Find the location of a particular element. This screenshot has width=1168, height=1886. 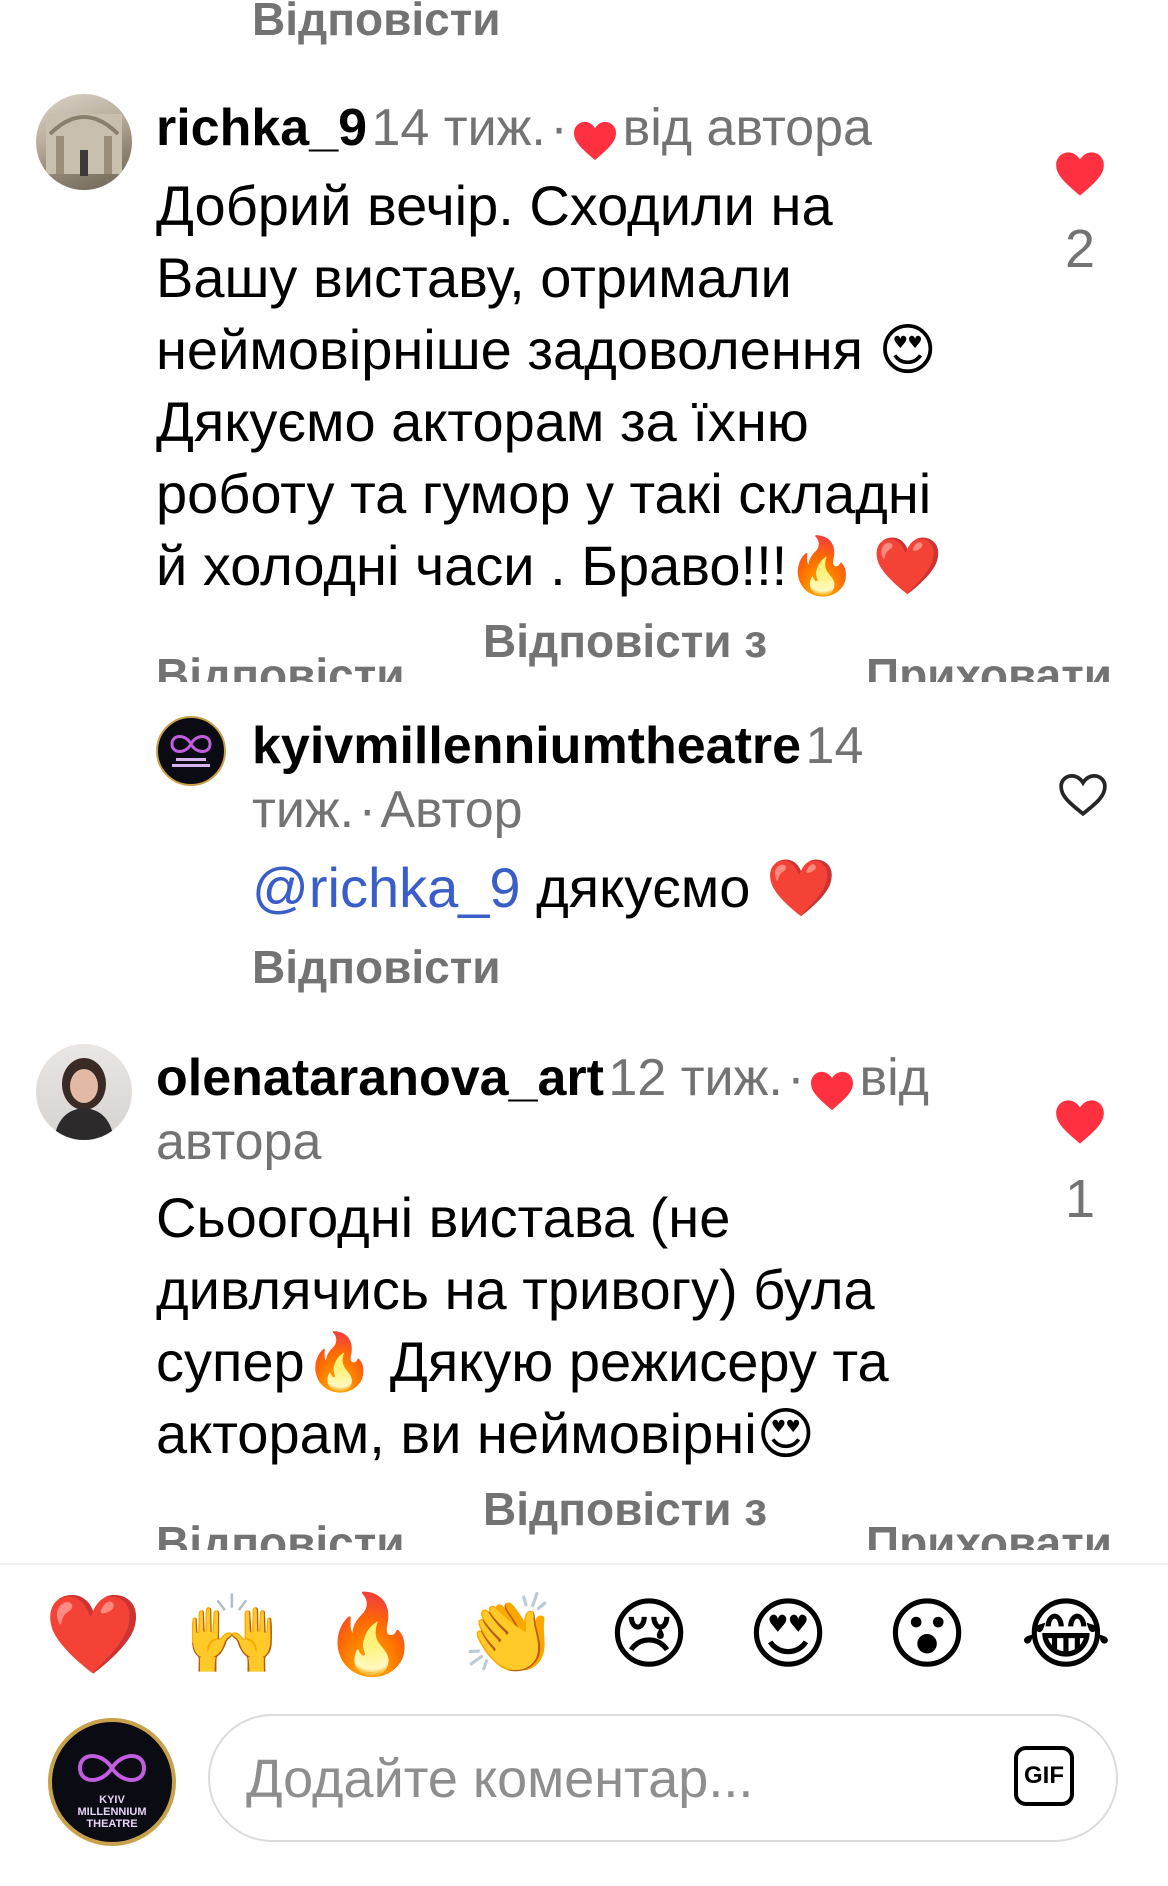

liked-by-author-label: автора is located at coordinates (239, 1142).